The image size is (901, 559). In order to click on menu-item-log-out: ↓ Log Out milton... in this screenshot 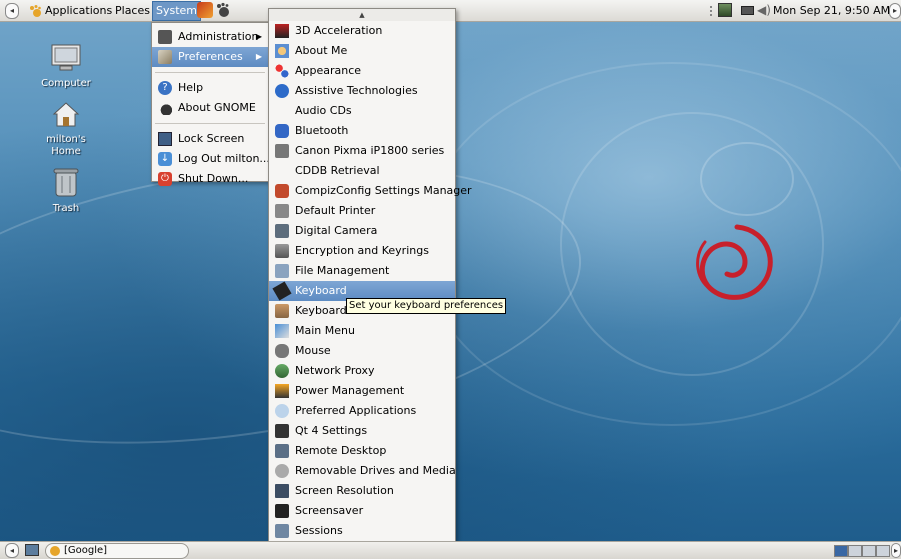, I will do `click(211, 159)`.